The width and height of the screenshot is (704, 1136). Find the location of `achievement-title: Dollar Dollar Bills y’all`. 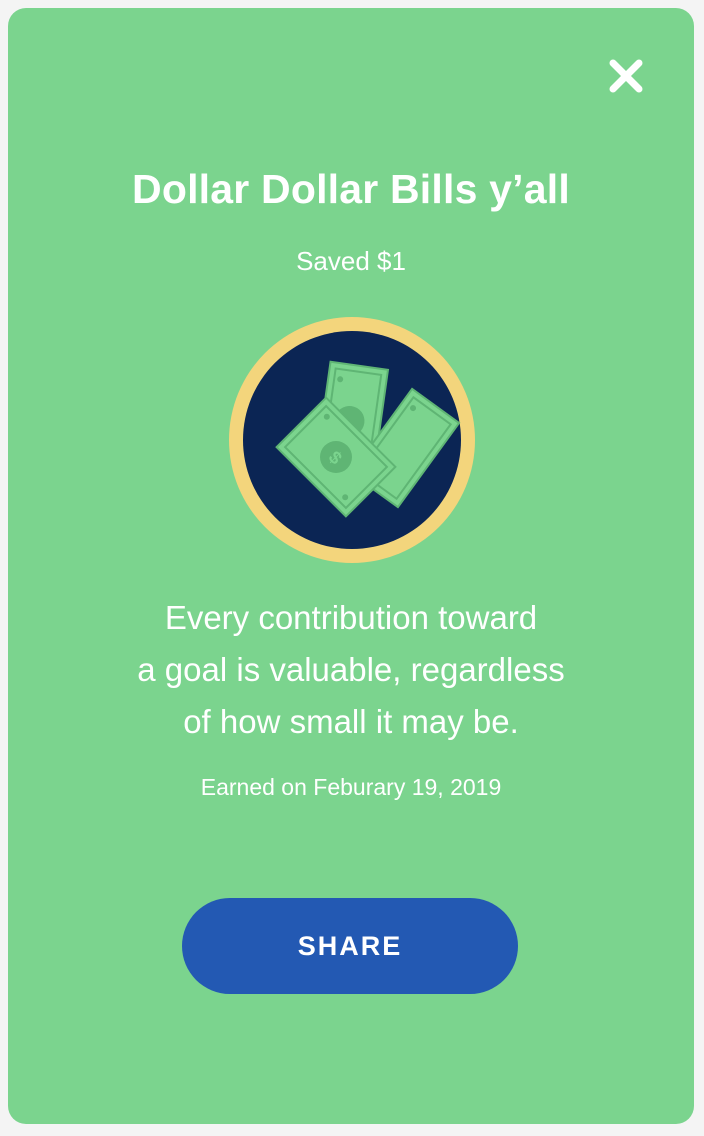

achievement-title: Dollar Dollar Bills y’all is located at coordinates (351, 189).